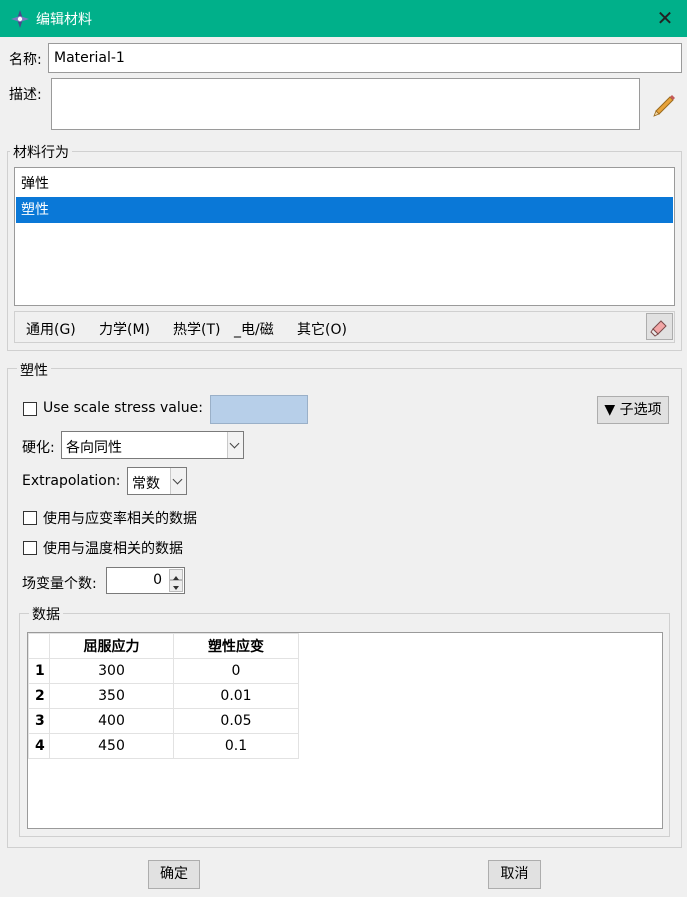  Describe the element at coordinates (46, 614) in the screenshot. I see `data-legend: 数据` at that location.